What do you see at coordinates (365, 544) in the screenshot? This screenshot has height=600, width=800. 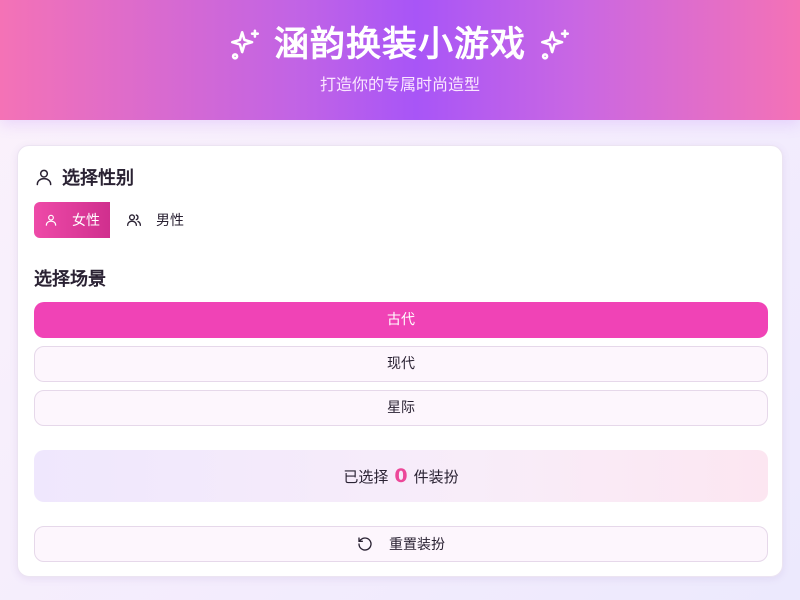 I see `rotate-ccw-icon` at bounding box center [365, 544].